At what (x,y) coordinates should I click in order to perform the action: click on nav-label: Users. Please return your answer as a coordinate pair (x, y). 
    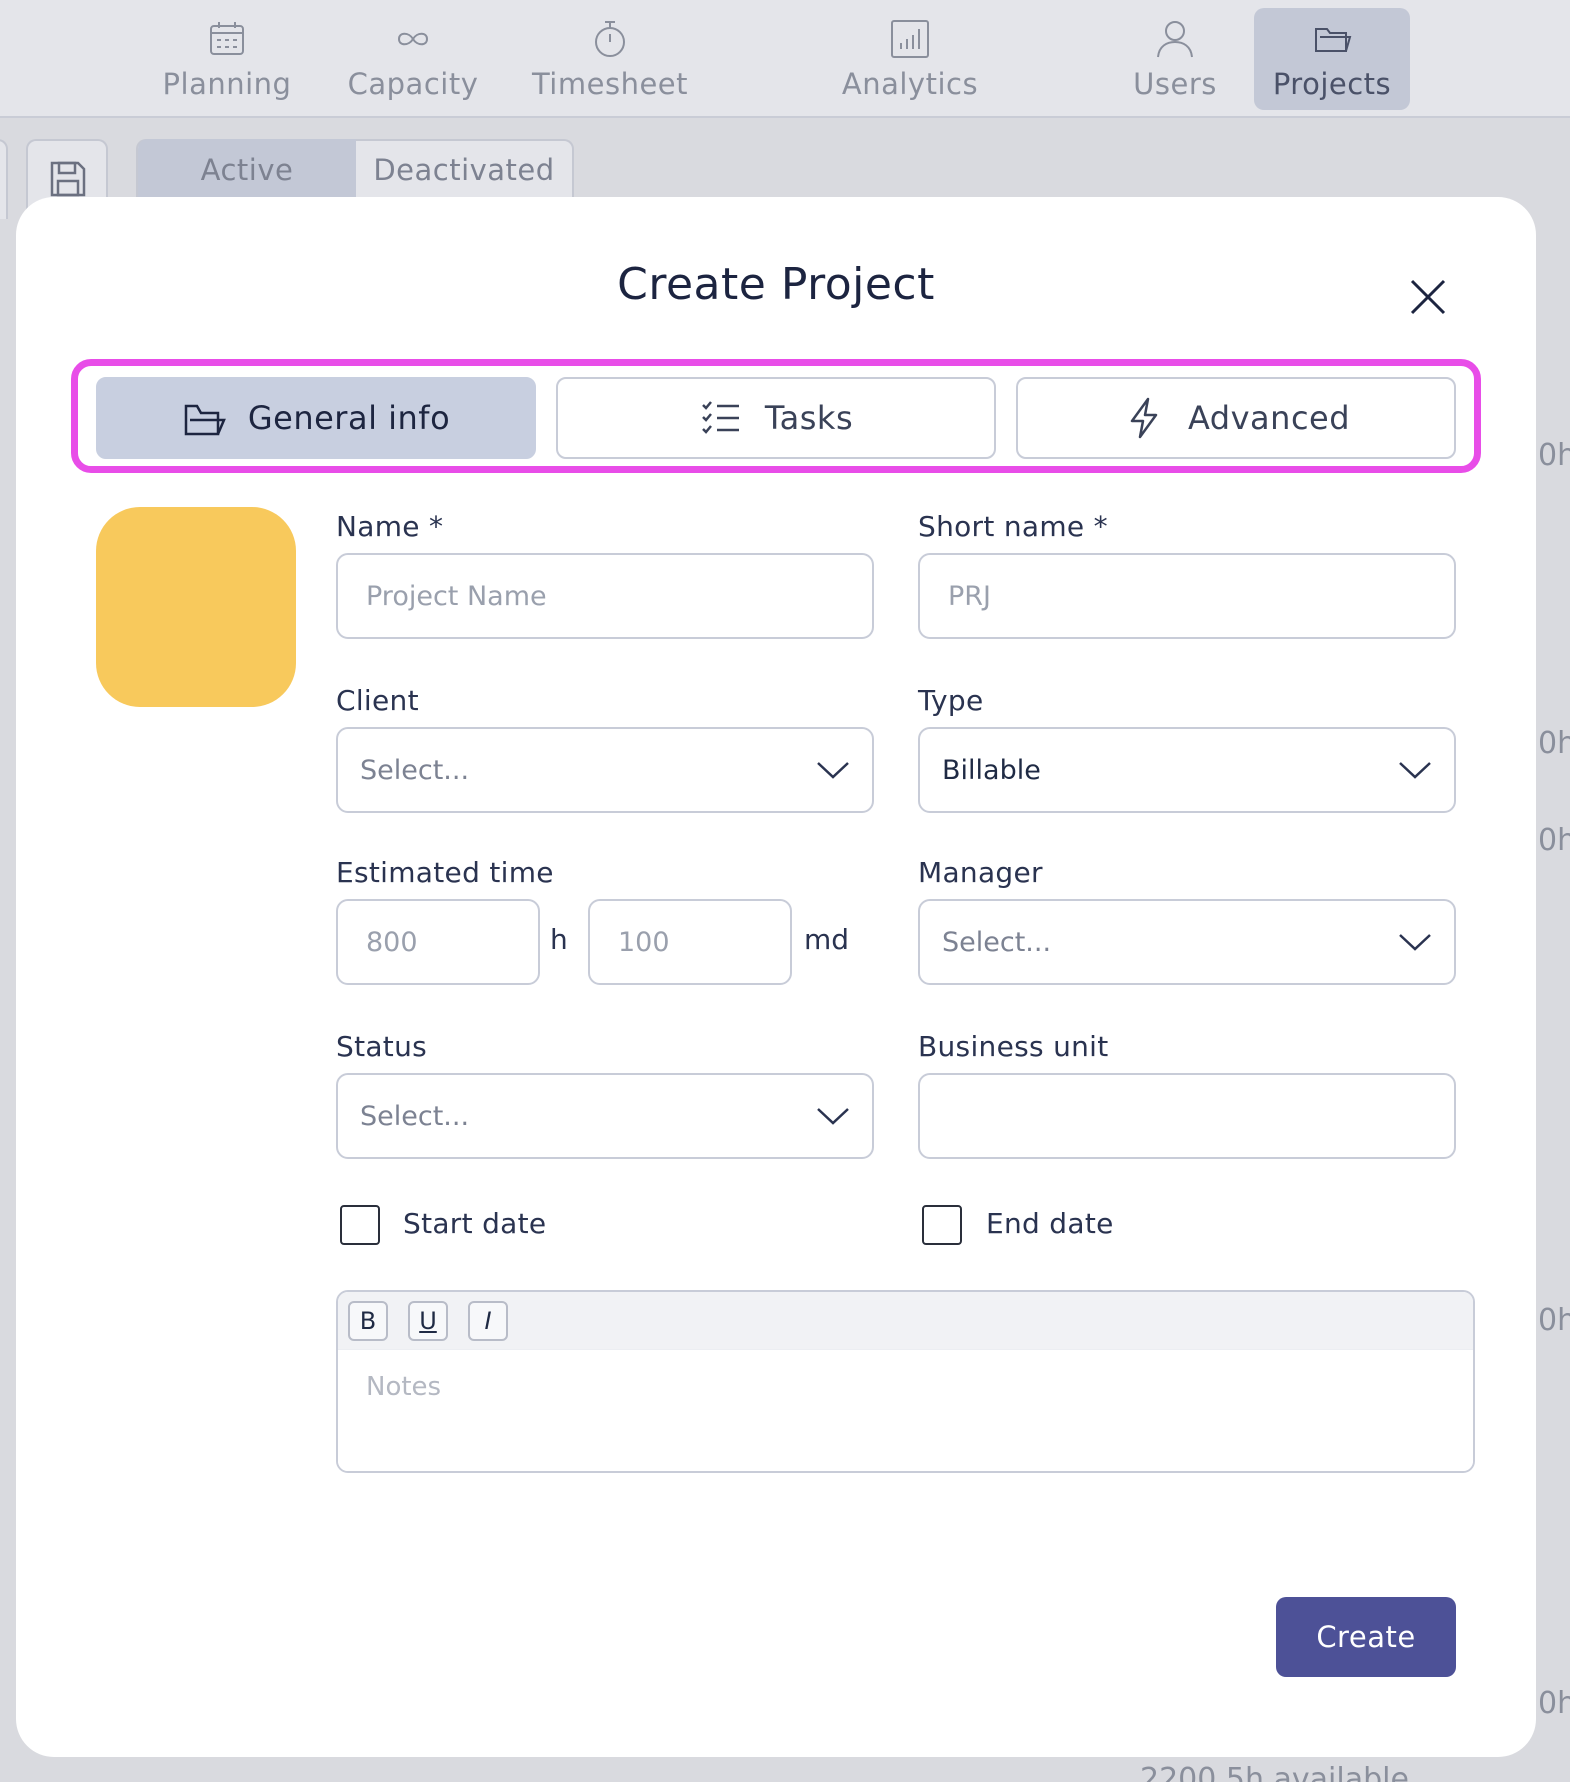
    Looking at the image, I should click on (1175, 84).